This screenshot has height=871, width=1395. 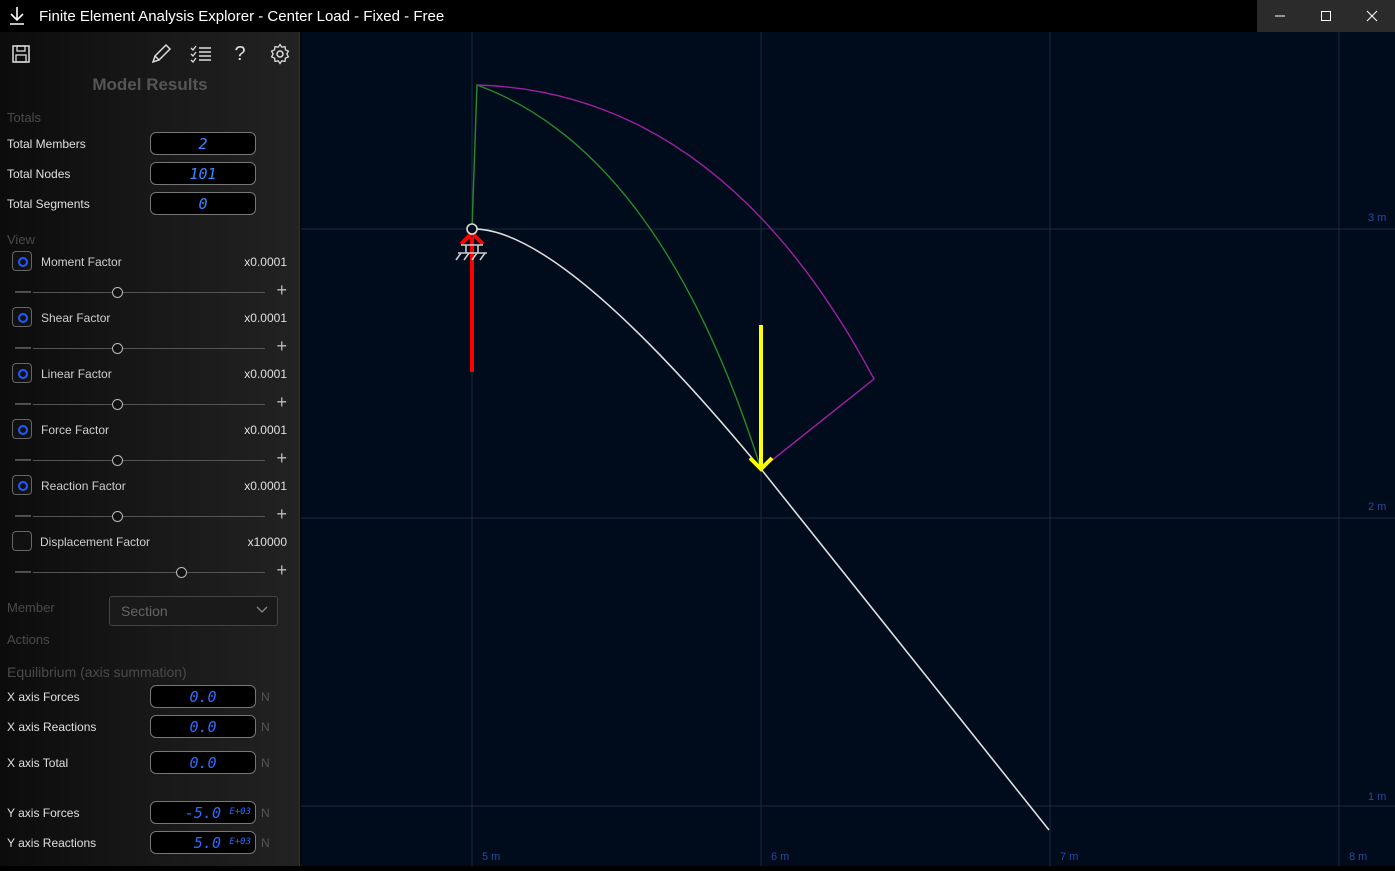 What do you see at coordinates (201, 54) in the screenshot?
I see `checklist-icon` at bounding box center [201, 54].